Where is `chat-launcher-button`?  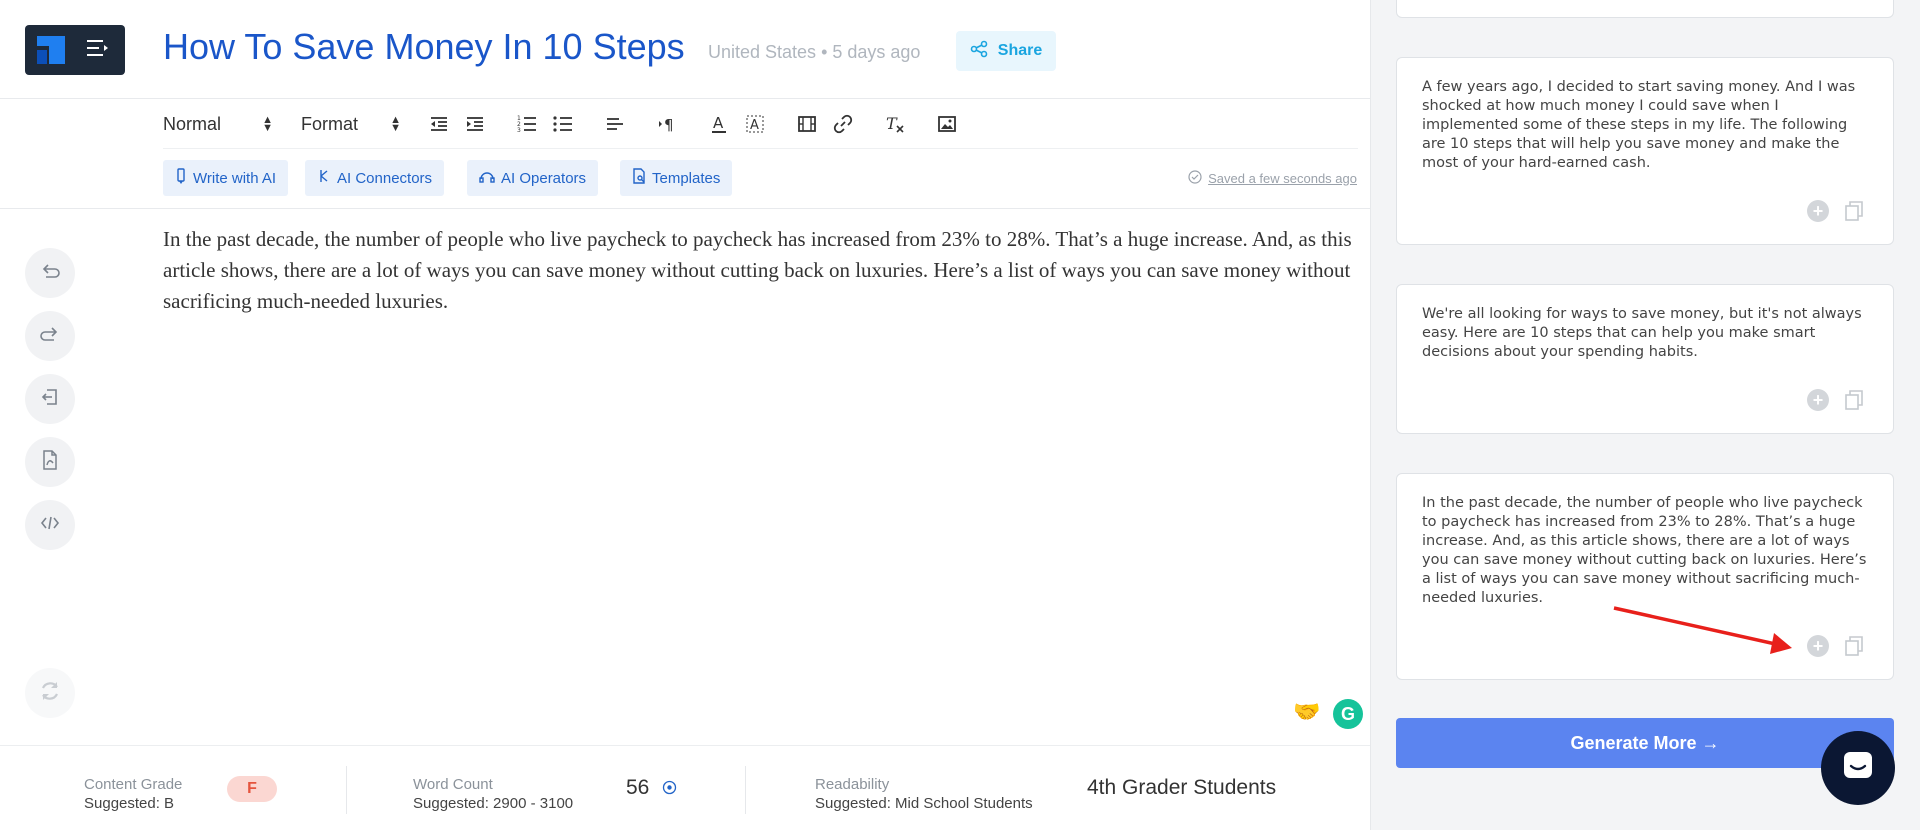 chat-launcher-button is located at coordinates (1858, 768).